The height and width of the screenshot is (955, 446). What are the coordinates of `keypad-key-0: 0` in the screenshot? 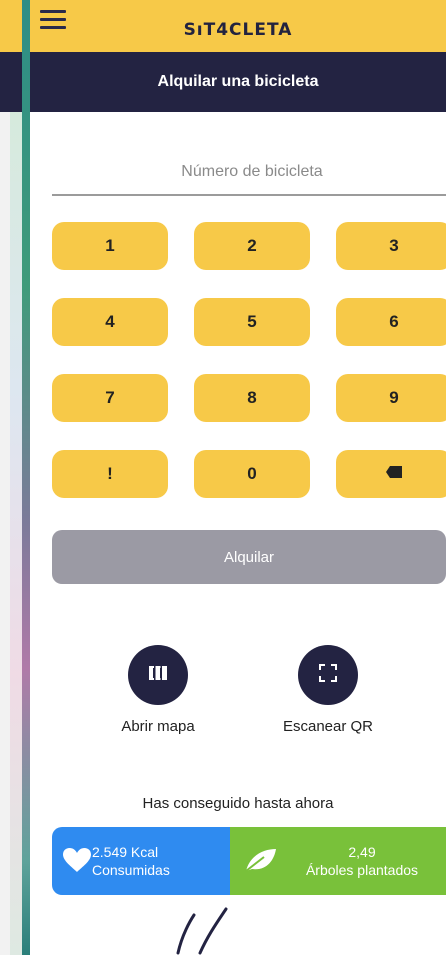 It's located at (252, 474).